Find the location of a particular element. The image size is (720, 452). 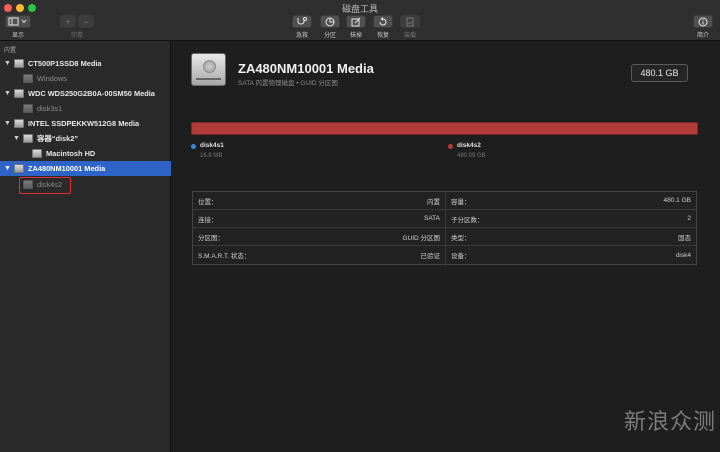

info-key: S.M.A.R.T. 状态： is located at coordinates (224, 256).